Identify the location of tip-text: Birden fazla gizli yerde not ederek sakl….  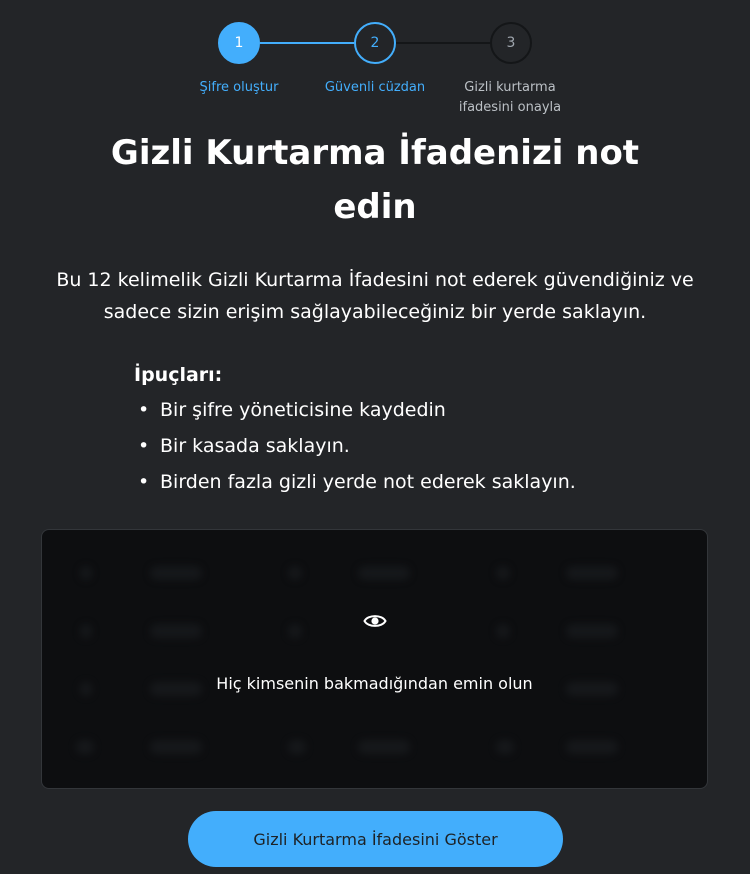
(368, 482).